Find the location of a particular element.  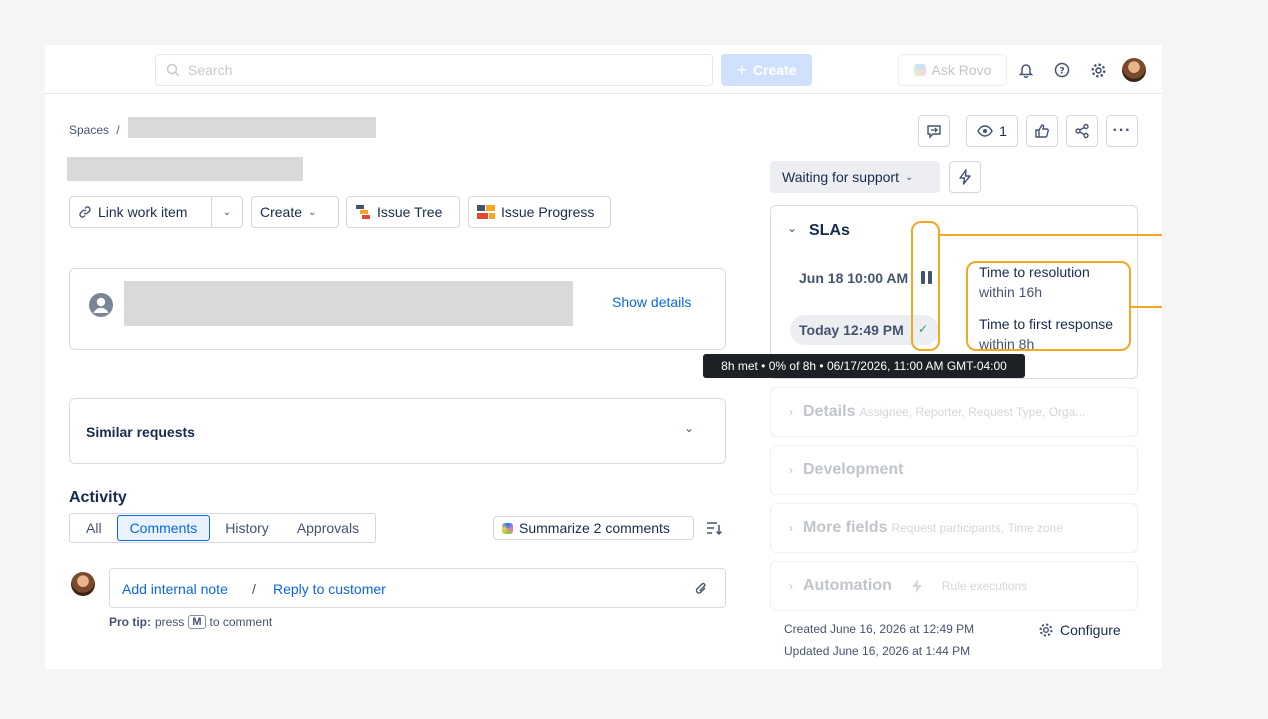

thumbs-up-icon is located at coordinates (1042, 131).